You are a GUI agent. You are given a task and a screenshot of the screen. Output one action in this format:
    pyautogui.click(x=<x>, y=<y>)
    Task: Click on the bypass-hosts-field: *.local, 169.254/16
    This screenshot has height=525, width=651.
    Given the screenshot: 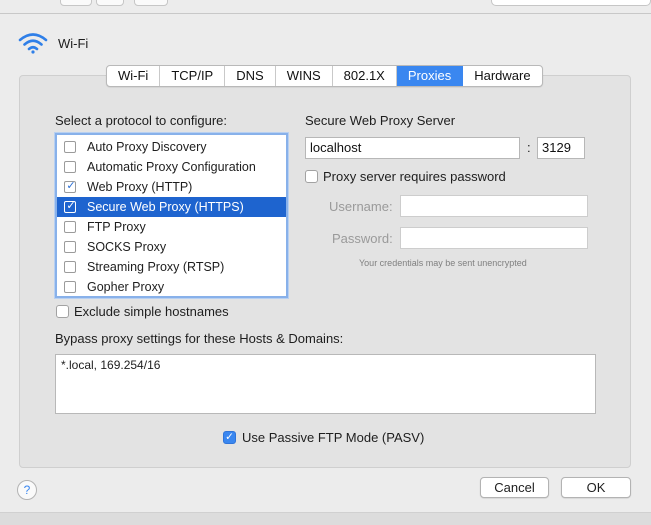 What is the action you would take?
    pyautogui.click(x=325, y=384)
    